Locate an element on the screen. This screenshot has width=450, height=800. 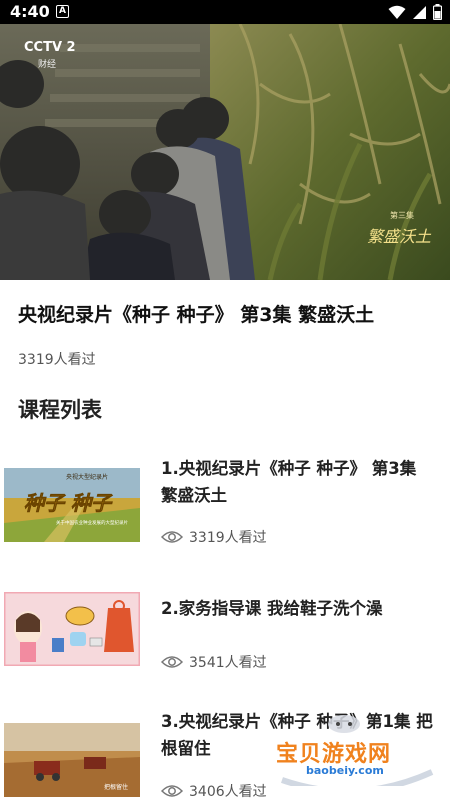
course-thumbnail: 把根留住 is located at coordinates (72, 760).